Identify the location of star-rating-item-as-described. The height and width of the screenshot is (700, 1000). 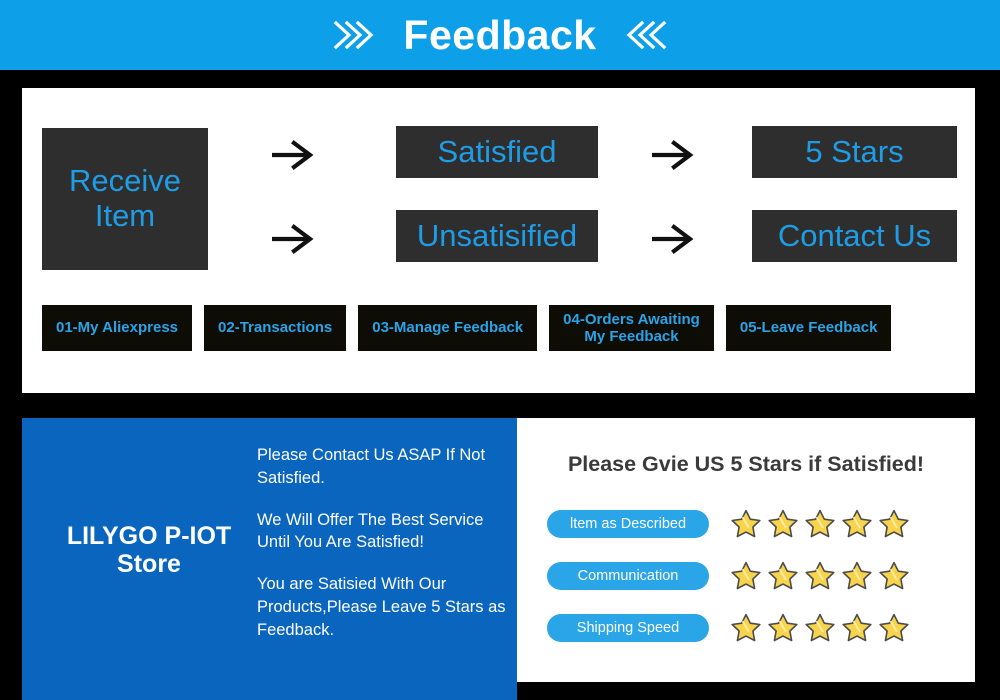
(820, 523).